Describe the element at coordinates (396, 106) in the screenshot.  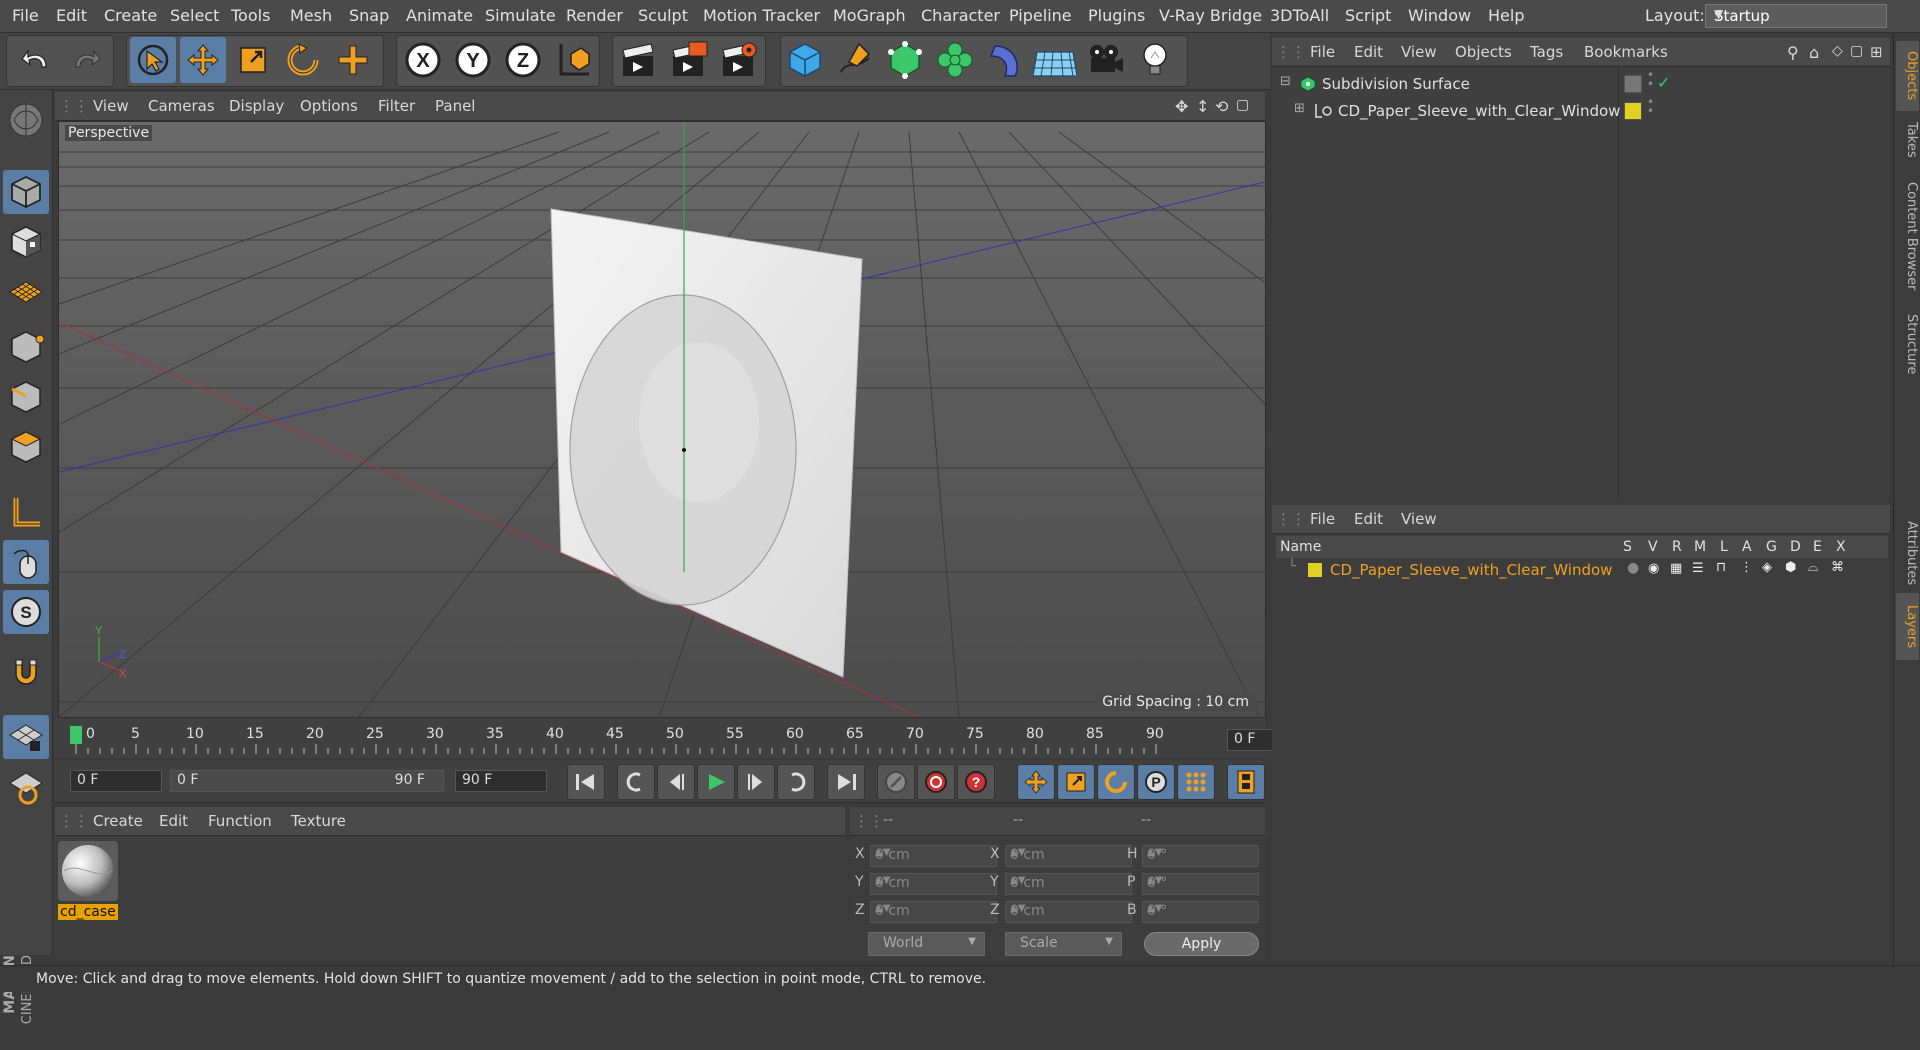
I see `viewport-menu-filter: Filter` at that location.